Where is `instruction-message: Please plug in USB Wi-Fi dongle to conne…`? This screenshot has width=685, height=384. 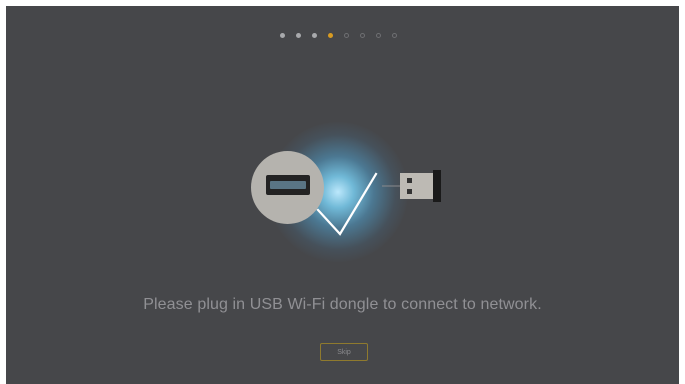 instruction-message: Please plug in USB Wi-Fi dongle to conne… is located at coordinates (342, 304).